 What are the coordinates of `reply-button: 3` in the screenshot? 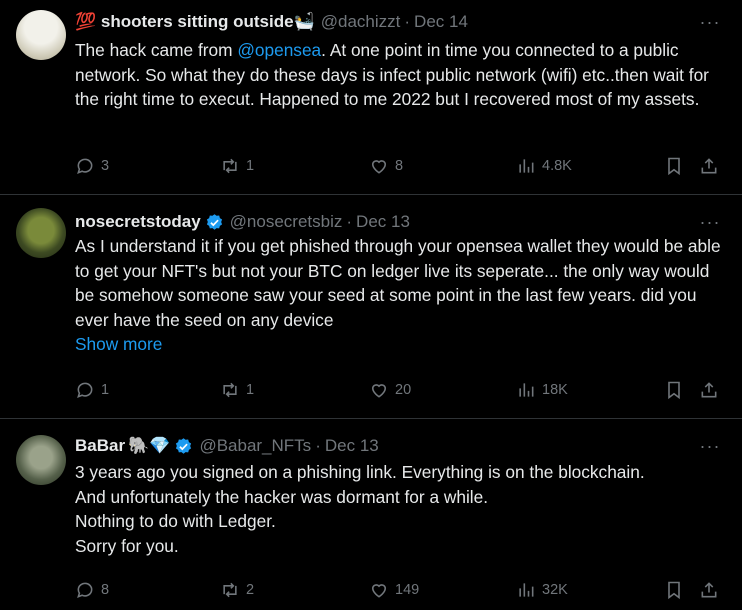 It's located at (92, 166).